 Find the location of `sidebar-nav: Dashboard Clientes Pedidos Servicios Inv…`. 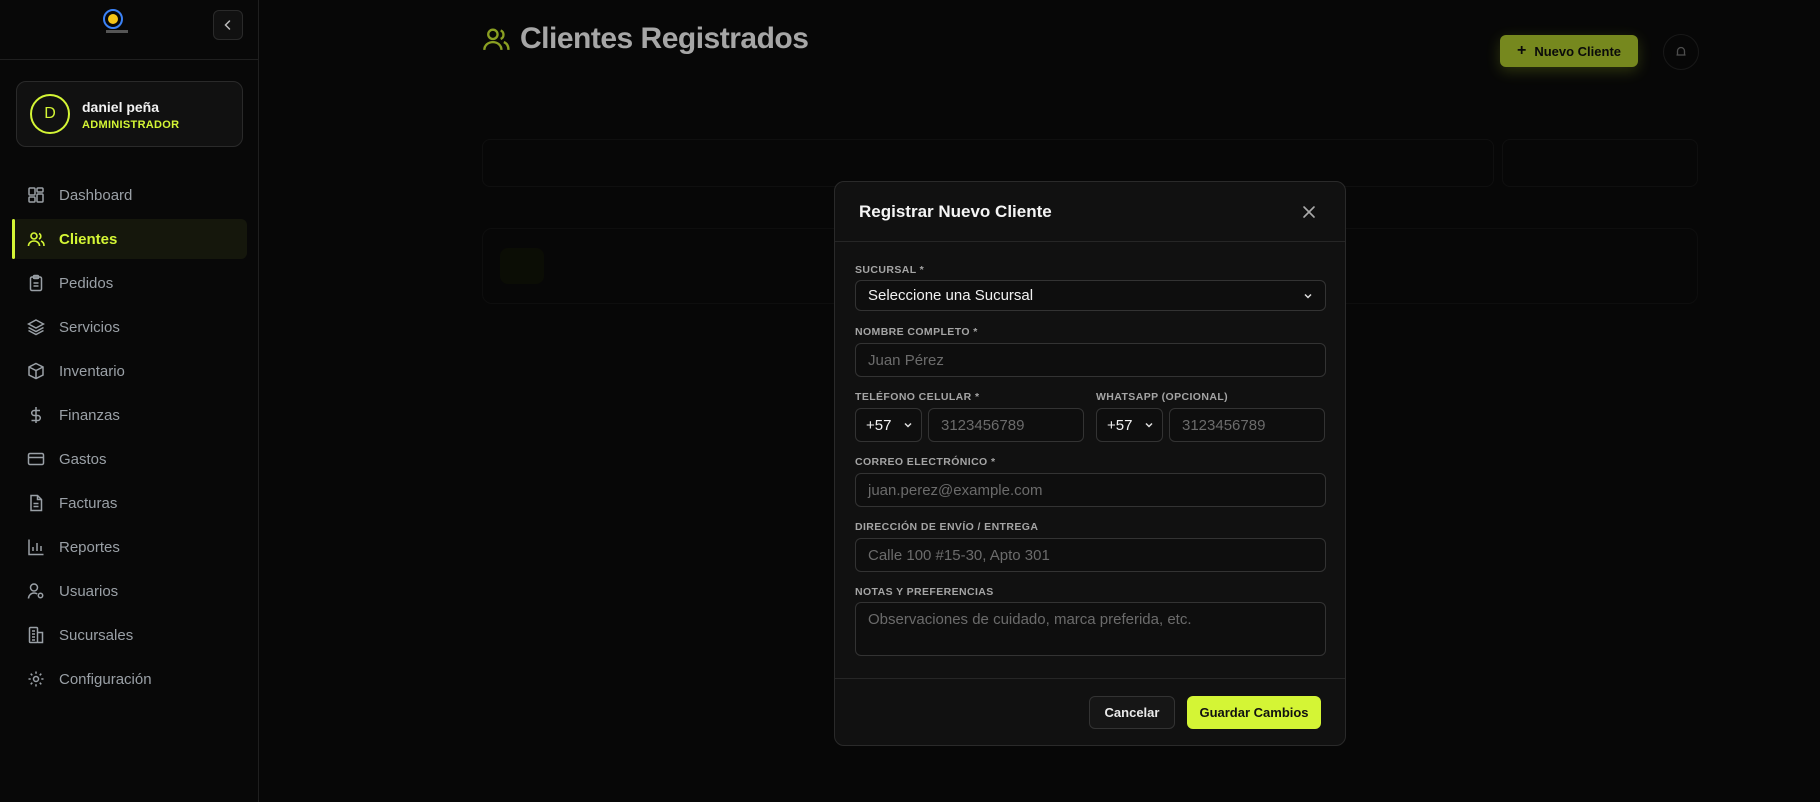

sidebar-nav: Dashboard Clientes Pedidos Servicios Inv… is located at coordinates (129, 439).